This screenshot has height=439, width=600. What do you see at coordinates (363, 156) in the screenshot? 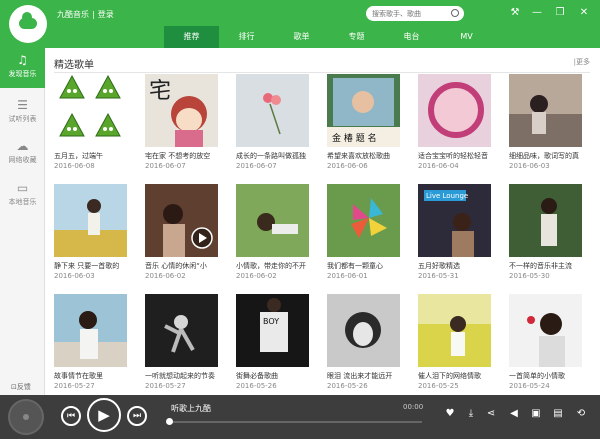
I see `playlist-title: 希望来喜欢放松歌曲` at bounding box center [363, 156].